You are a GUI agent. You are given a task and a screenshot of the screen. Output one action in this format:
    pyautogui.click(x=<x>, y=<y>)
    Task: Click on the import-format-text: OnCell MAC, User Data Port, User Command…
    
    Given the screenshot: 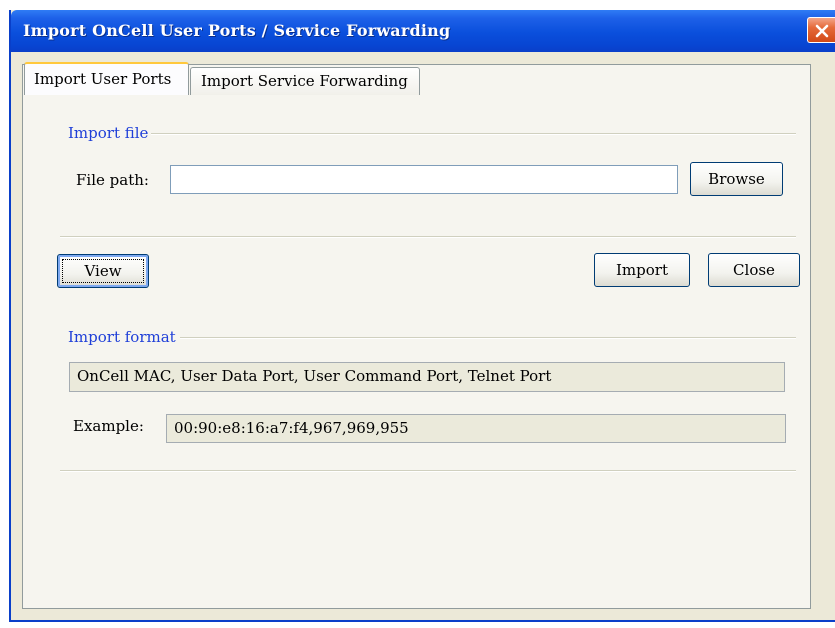 What is the action you would take?
    pyautogui.click(x=427, y=377)
    